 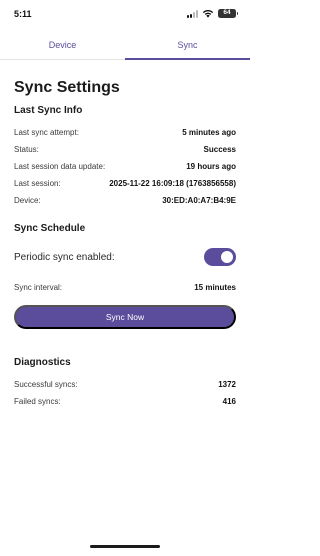 What do you see at coordinates (192, 13) in the screenshot?
I see `cellular-signal-icon` at bounding box center [192, 13].